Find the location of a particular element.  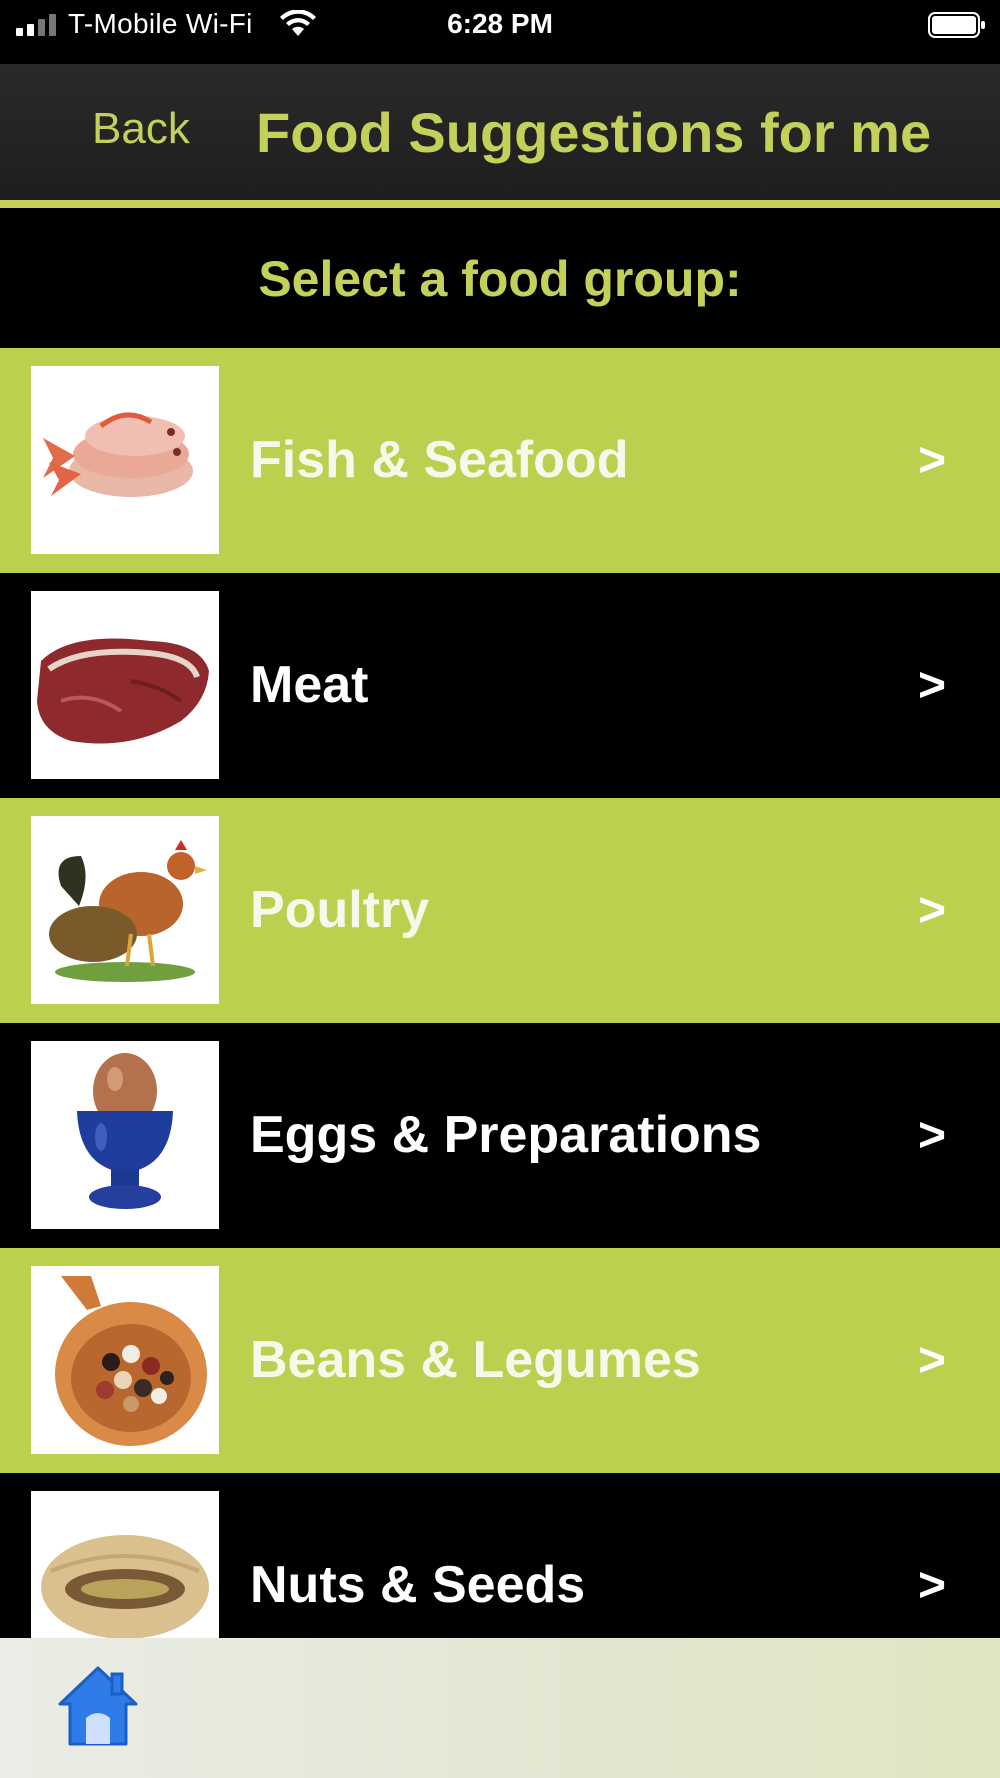

nav-divider is located at coordinates (500, 204).